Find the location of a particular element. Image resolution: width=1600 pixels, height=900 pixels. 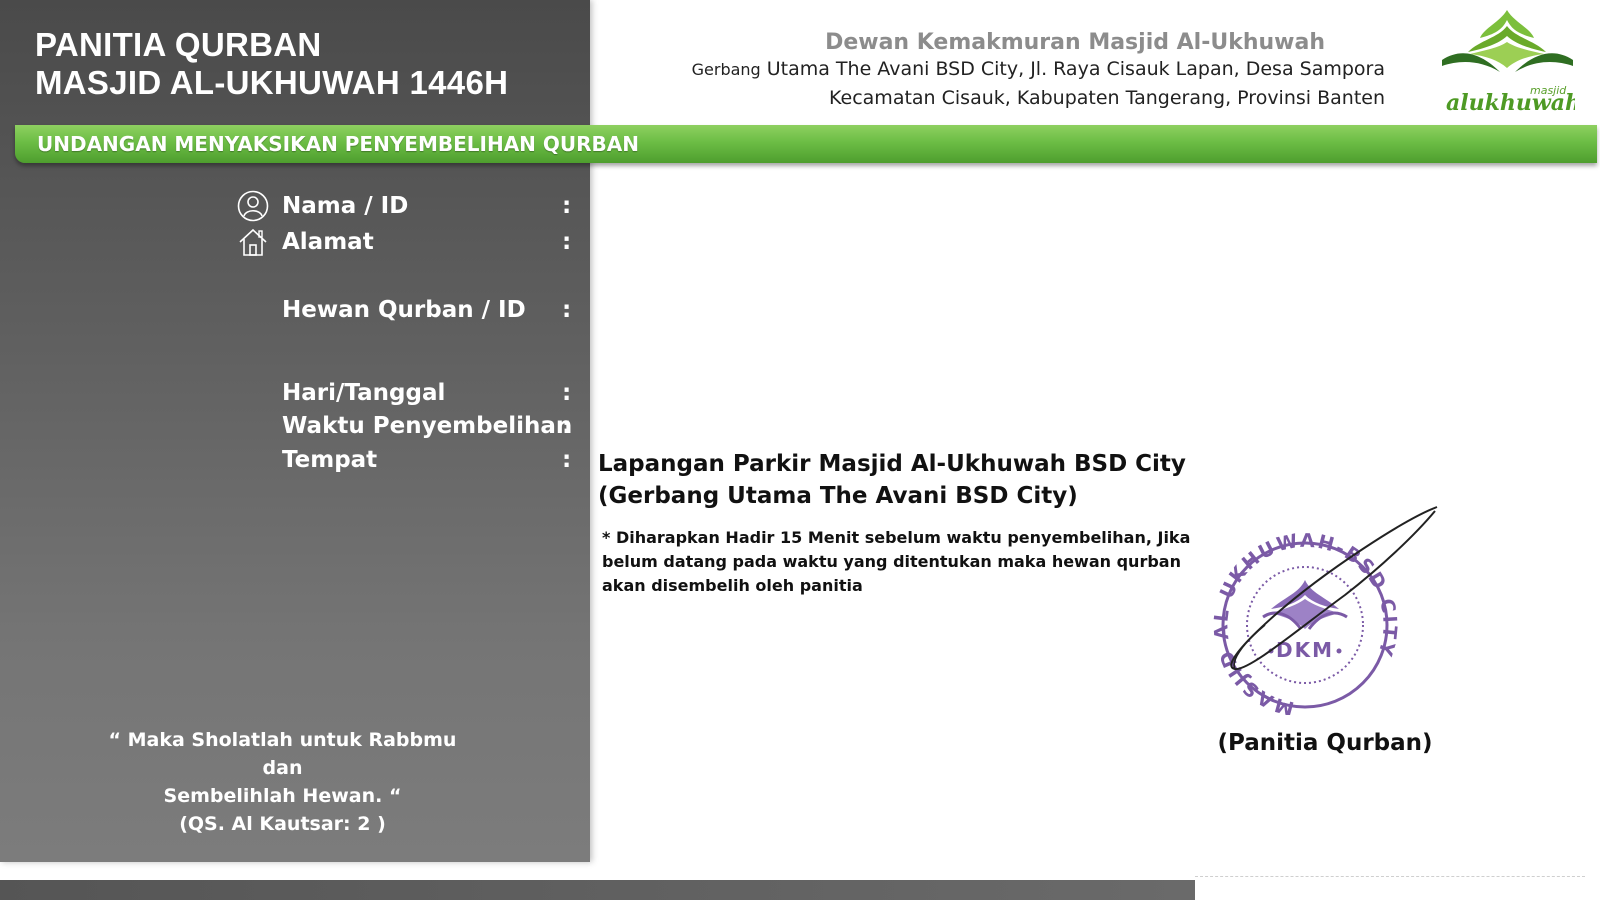

logo-text: alukhuwah is located at coordinates (1510, 102).